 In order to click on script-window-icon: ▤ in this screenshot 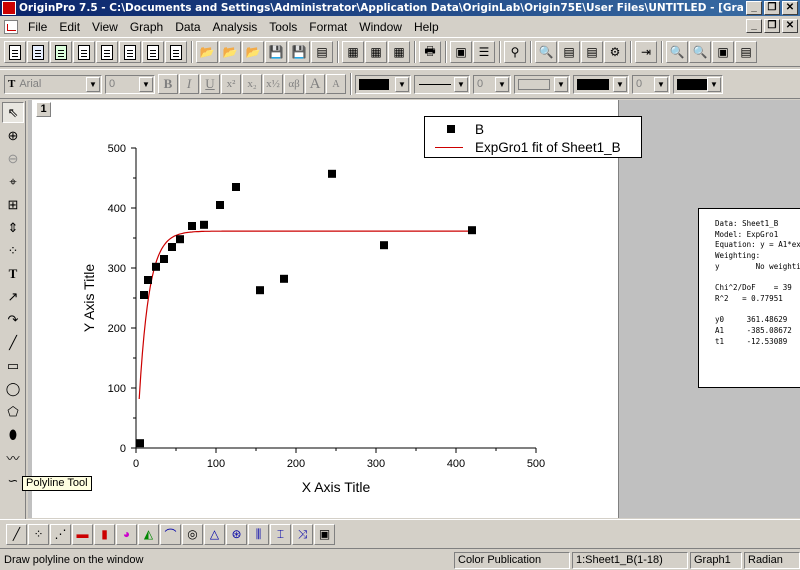, I will do `click(569, 52)`.